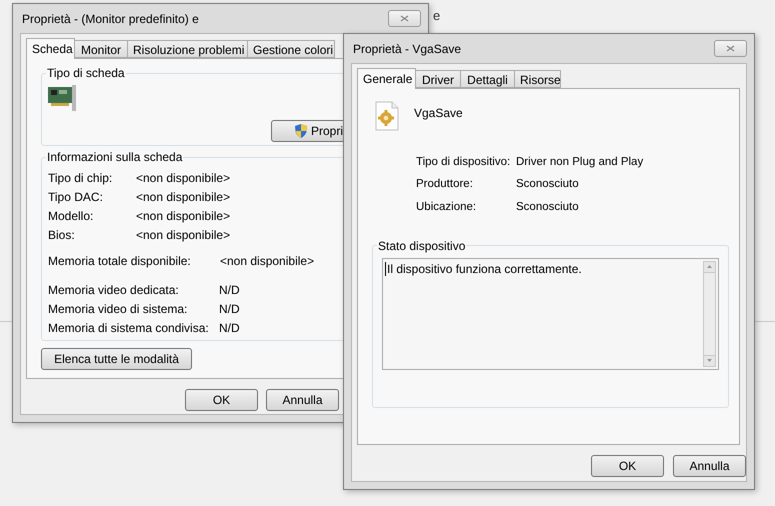 The image size is (775, 506). What do you see at coordinates (129, 328) in the screenshot?
I see `field-label: Memoria di sistema condivisa:` at bounding box center [129, 328].